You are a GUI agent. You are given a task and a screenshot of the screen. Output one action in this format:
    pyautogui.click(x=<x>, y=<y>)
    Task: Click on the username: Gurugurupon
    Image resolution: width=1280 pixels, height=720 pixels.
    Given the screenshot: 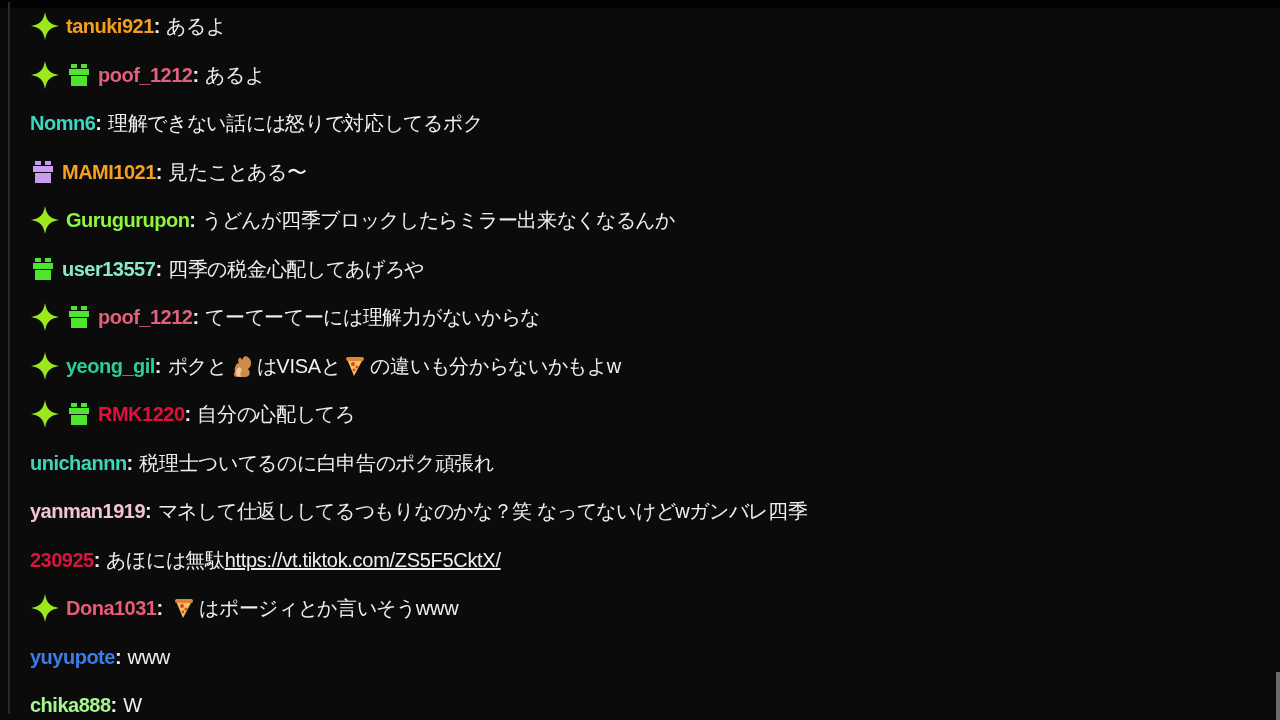 What is the action you would take?
    pyautogui.click(x=128, y=220)
    